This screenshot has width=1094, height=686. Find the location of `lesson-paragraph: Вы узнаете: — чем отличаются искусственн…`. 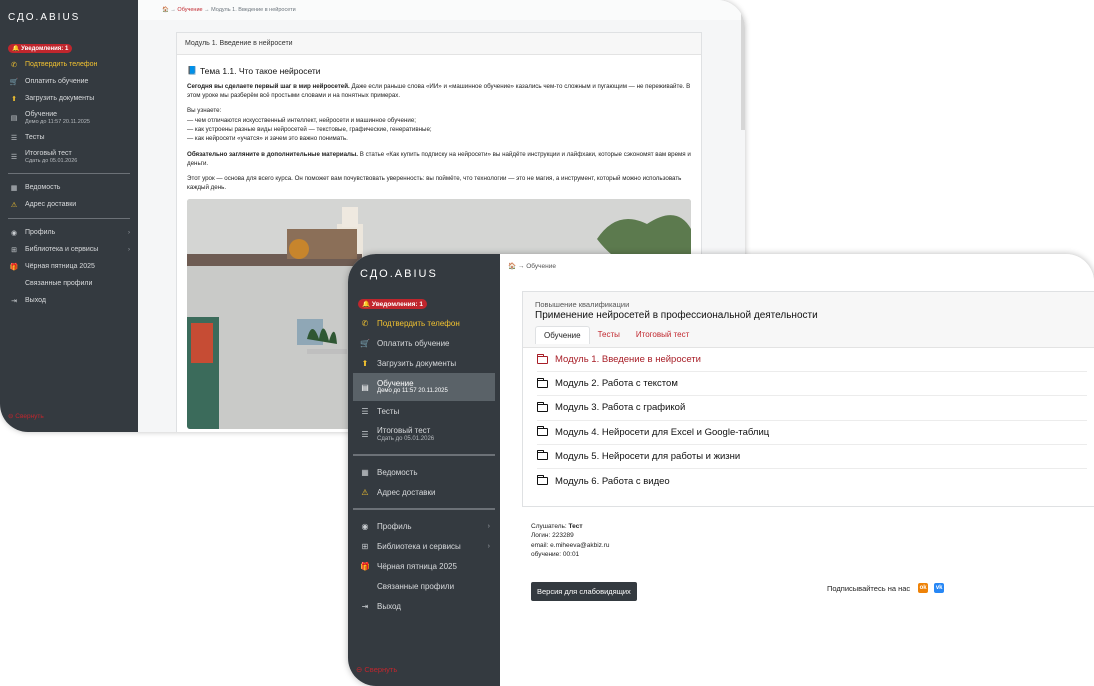

lesson-paragraph: Вы узнаете: — чем отличаются искусственн… is located at coordinates (309, 125).